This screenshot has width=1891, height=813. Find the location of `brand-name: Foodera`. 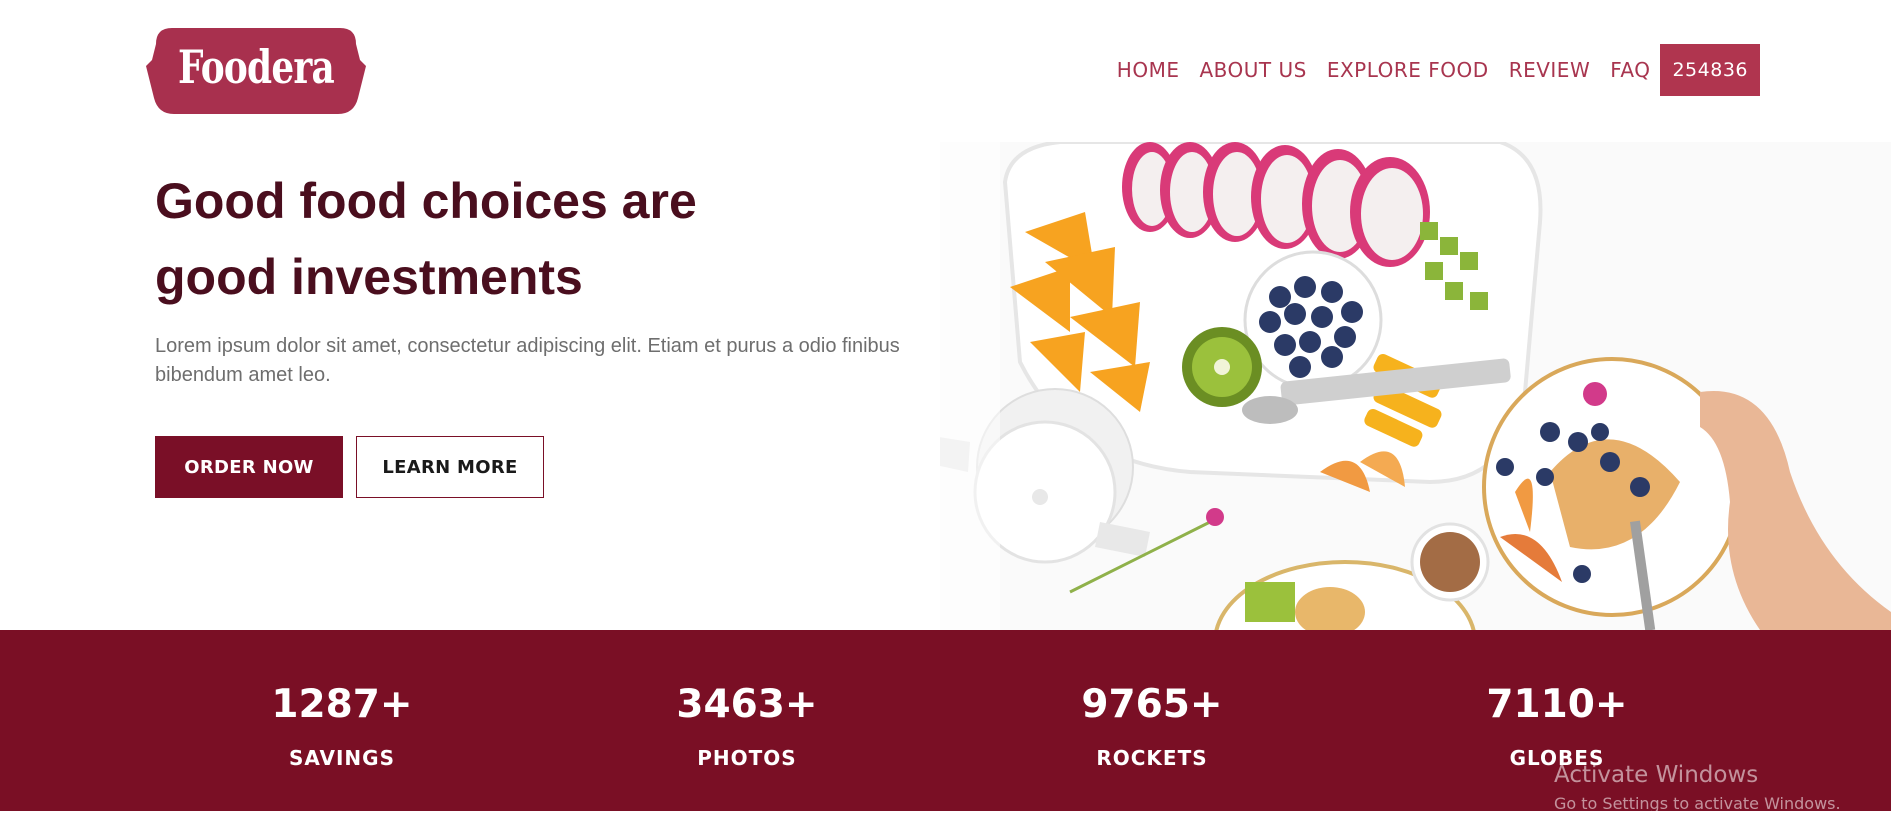

brand-name: Foodera is located at coordinates (256, 67).